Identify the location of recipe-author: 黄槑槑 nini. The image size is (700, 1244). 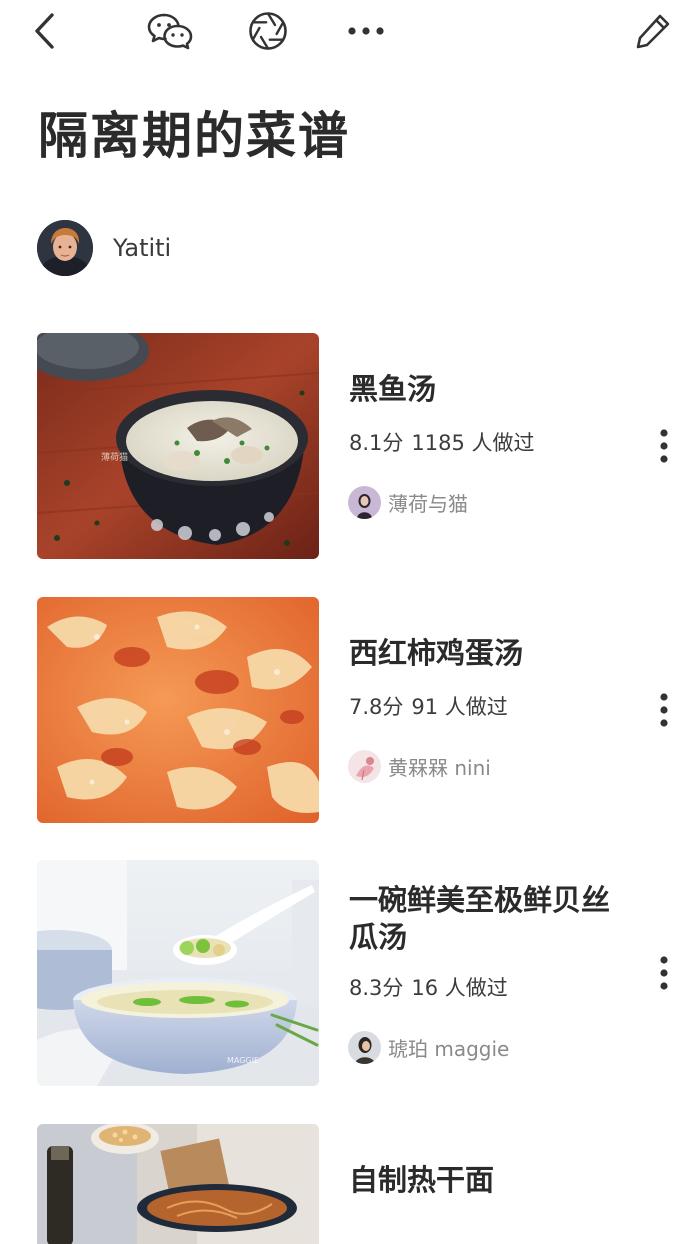
(419, 766).